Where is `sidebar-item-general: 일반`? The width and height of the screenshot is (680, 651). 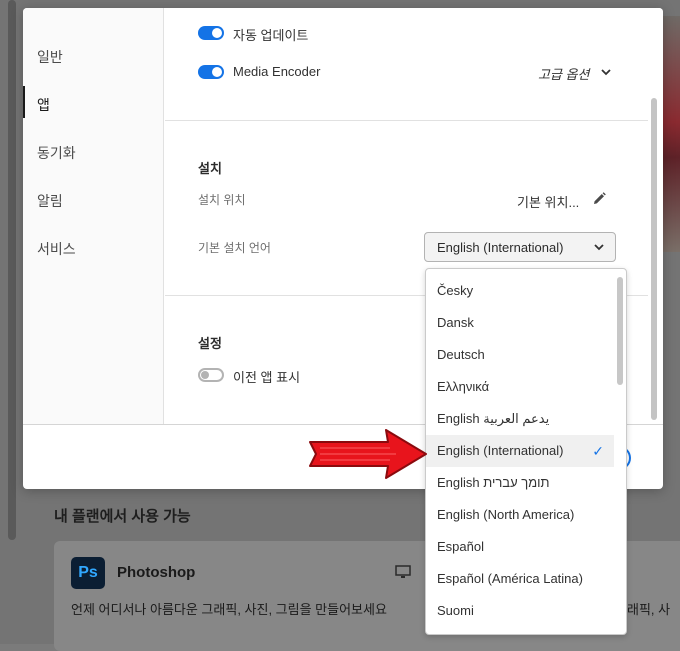
sidebar-item-general: 일반 is located at coordinates (50, 57).